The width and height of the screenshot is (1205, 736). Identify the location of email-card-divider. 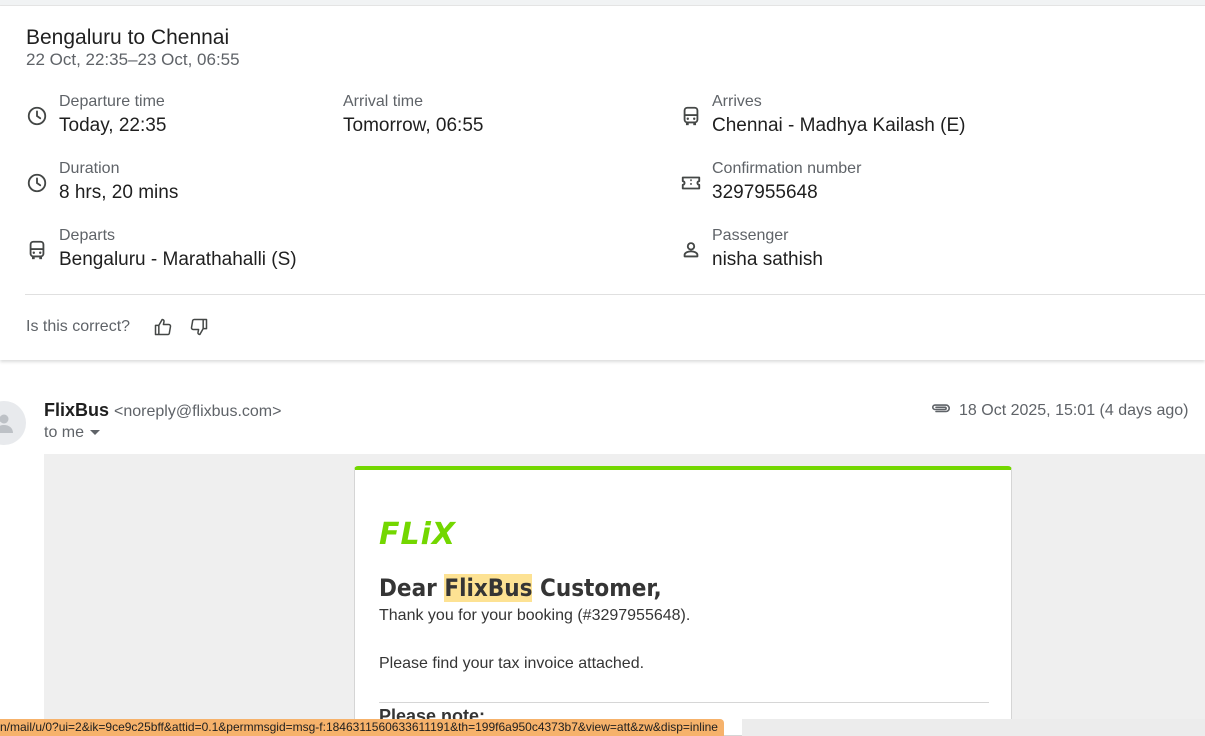
(684, 702).